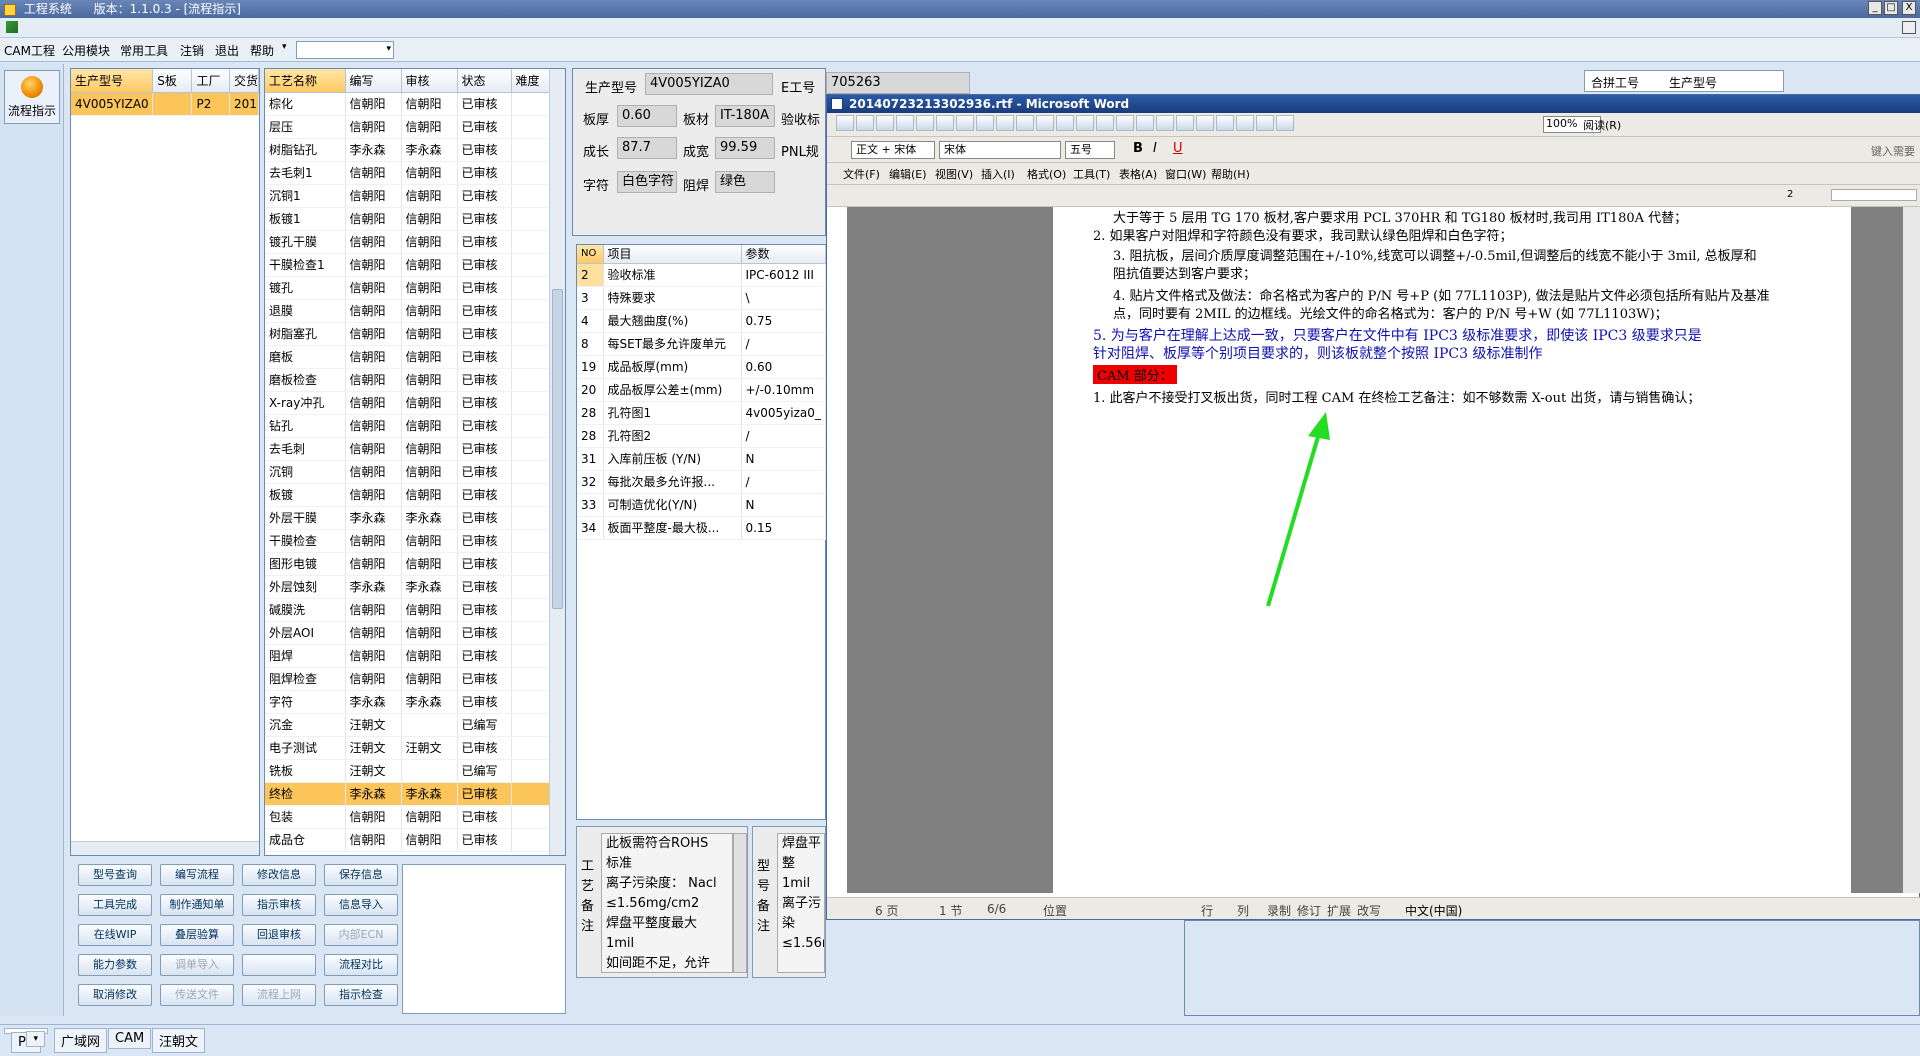 This screenshot has width=1920, height=1056. I want to click on menu-exit: 退出, so click(227, 50).